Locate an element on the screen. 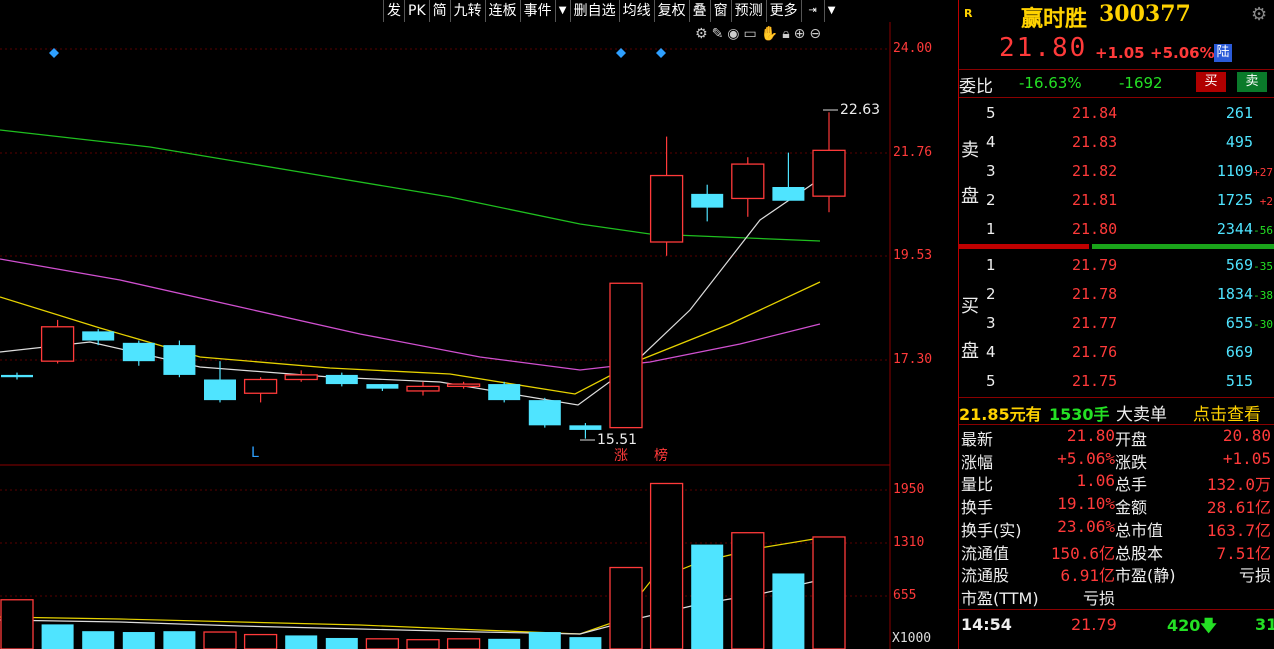 This screenshot has width=1274, height=649. big-order-qty: 1530手 is located at coordinates (1079, 414).